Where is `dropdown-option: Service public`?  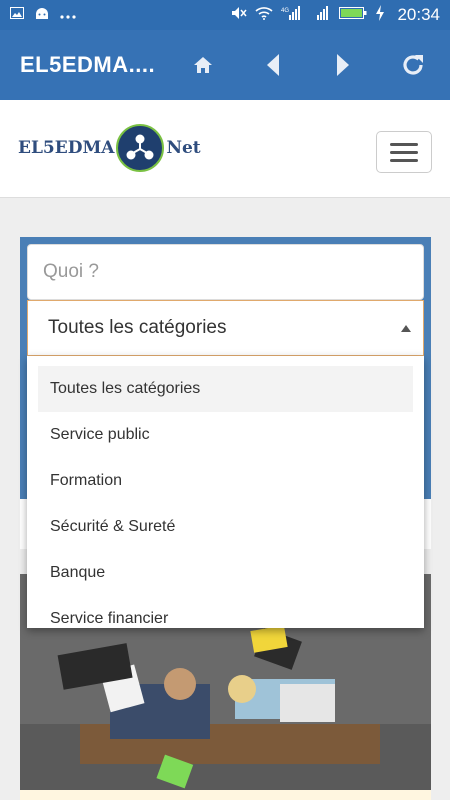 dropdown-option: Service public is located at coordinates (225, 435).